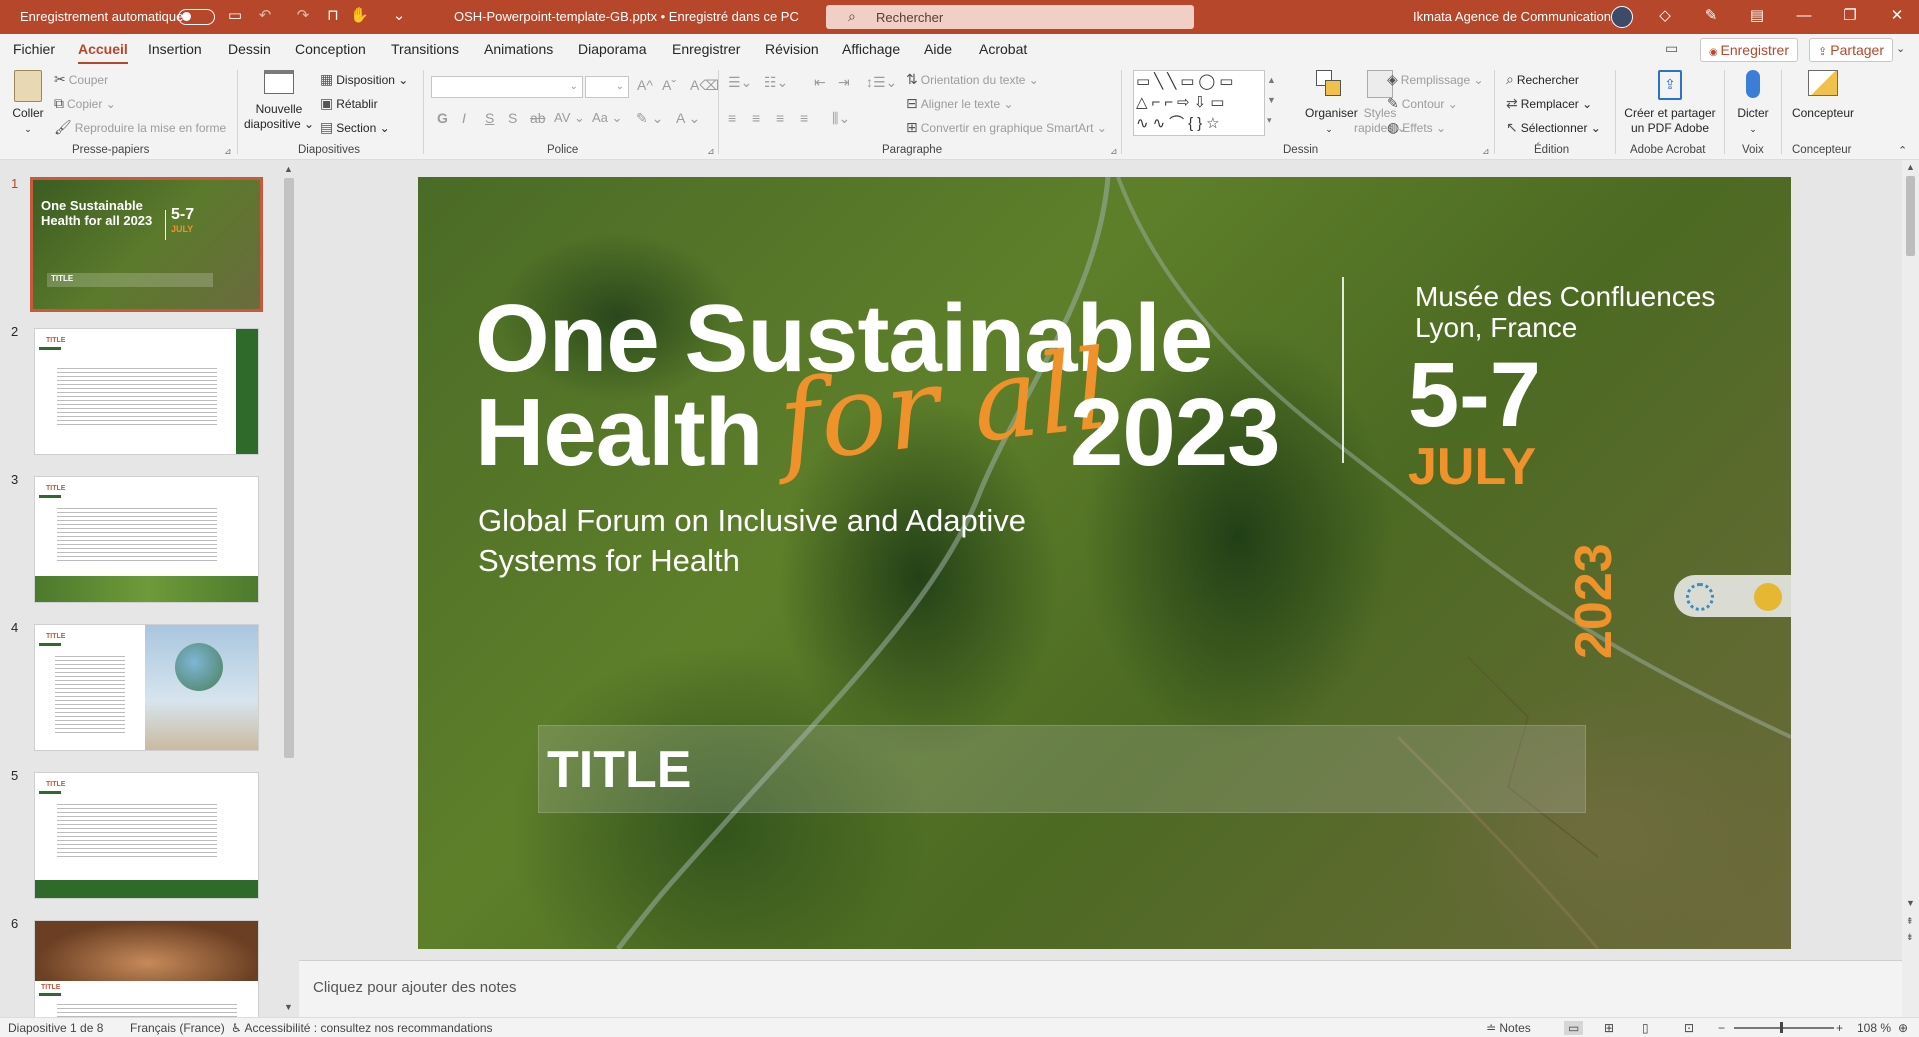 This screenshot has height=1037, width=1919. I want to click on zoom-level: 108 %, so click(1874, 1028).